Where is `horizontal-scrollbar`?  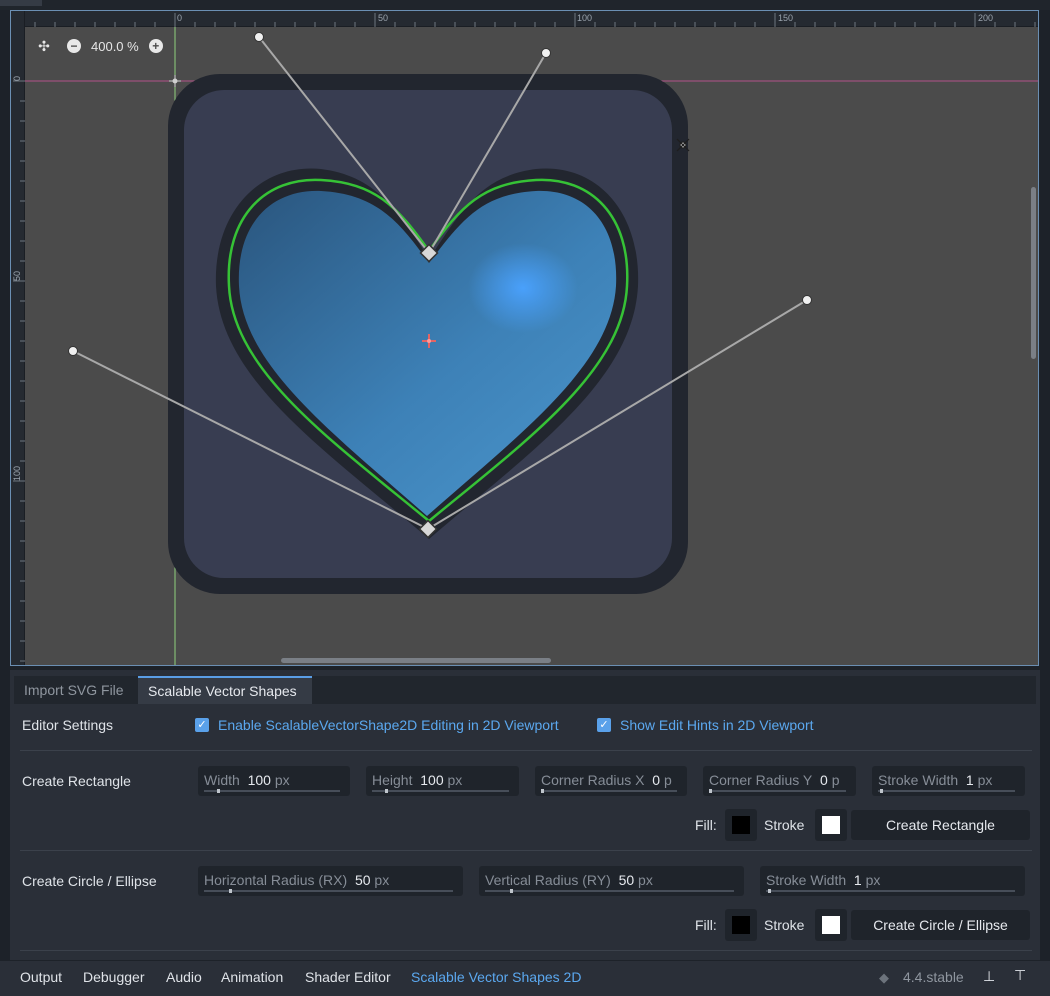
horizontal-scrollbar is located at coordinates (416, 660).